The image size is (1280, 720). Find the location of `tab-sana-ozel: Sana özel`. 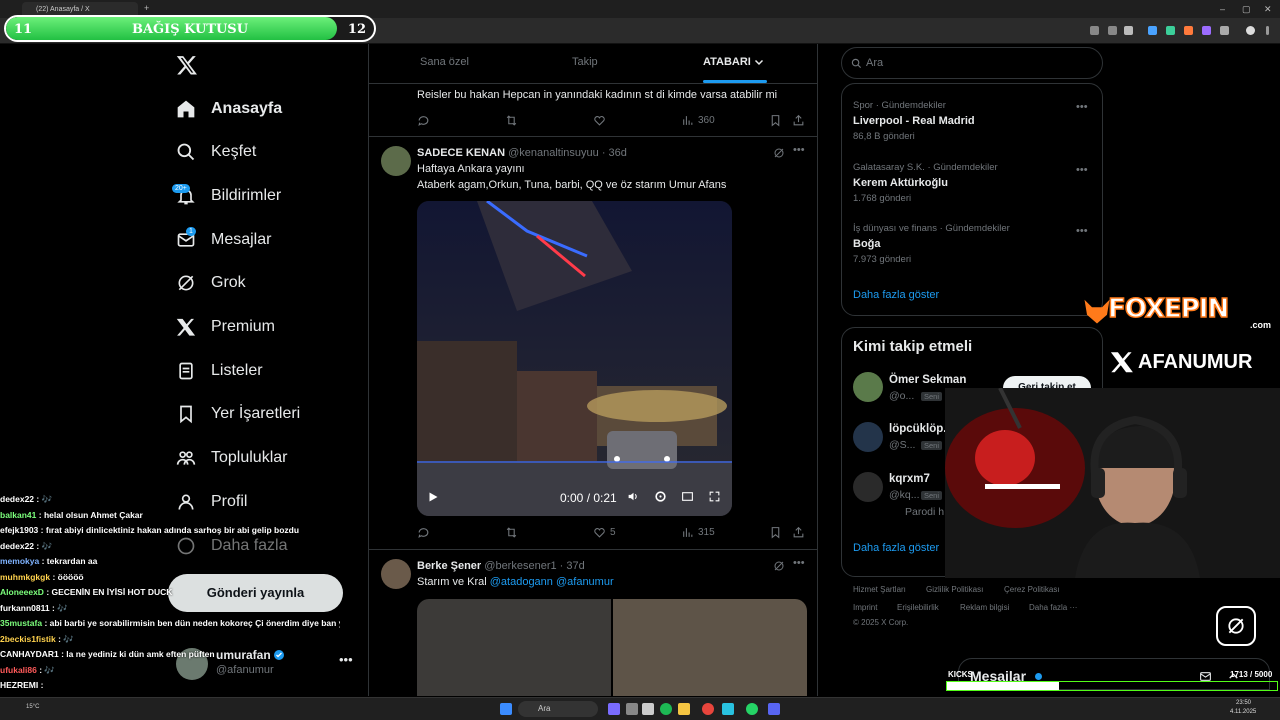

tab-sana-ozel: Sana özel is located at coordinates (444, 62).